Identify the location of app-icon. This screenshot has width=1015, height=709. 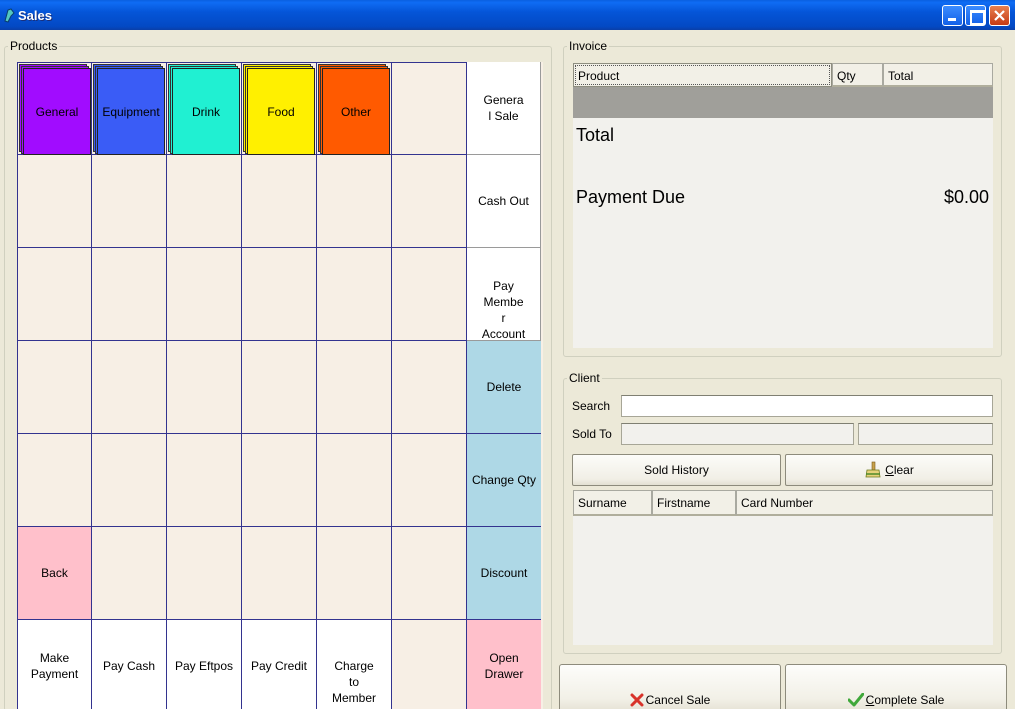
(9, 15).